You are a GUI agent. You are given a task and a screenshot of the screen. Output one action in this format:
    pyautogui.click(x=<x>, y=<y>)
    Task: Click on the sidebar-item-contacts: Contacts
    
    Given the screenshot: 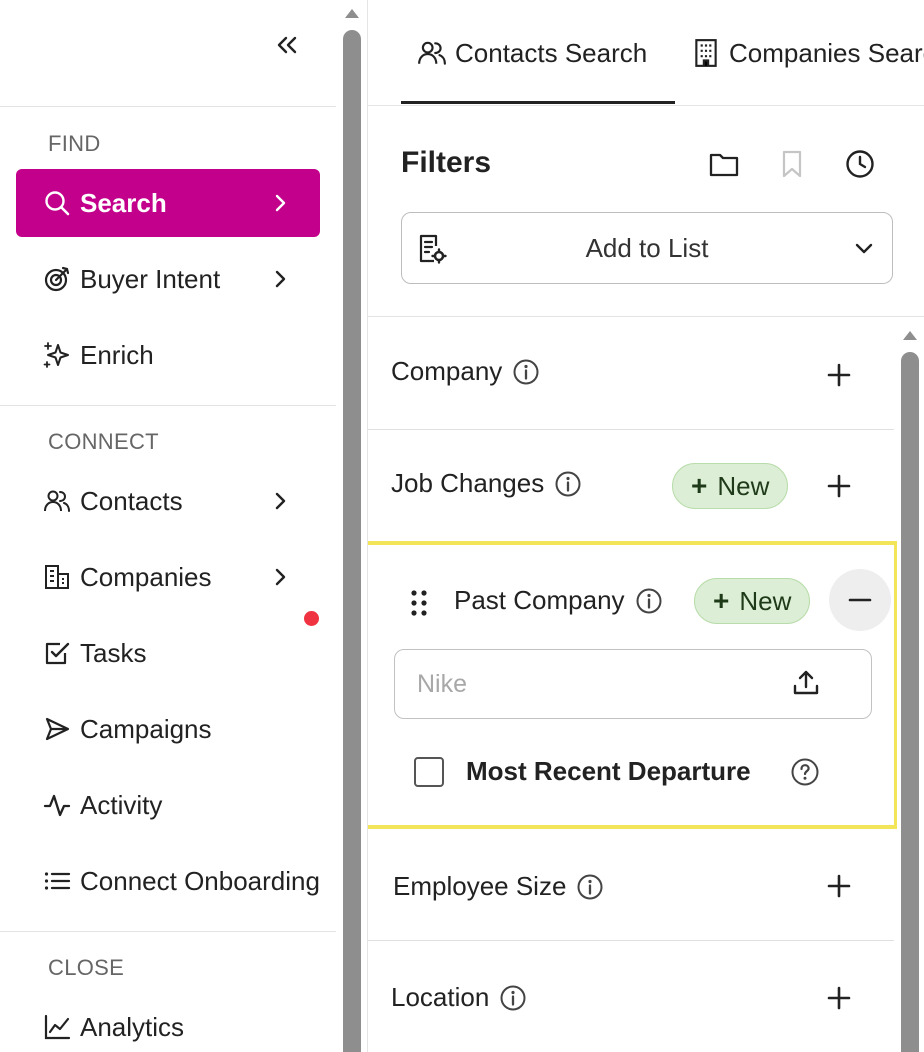 What is the action you would take?
    pyautogui.click(x=168, y=501)
    